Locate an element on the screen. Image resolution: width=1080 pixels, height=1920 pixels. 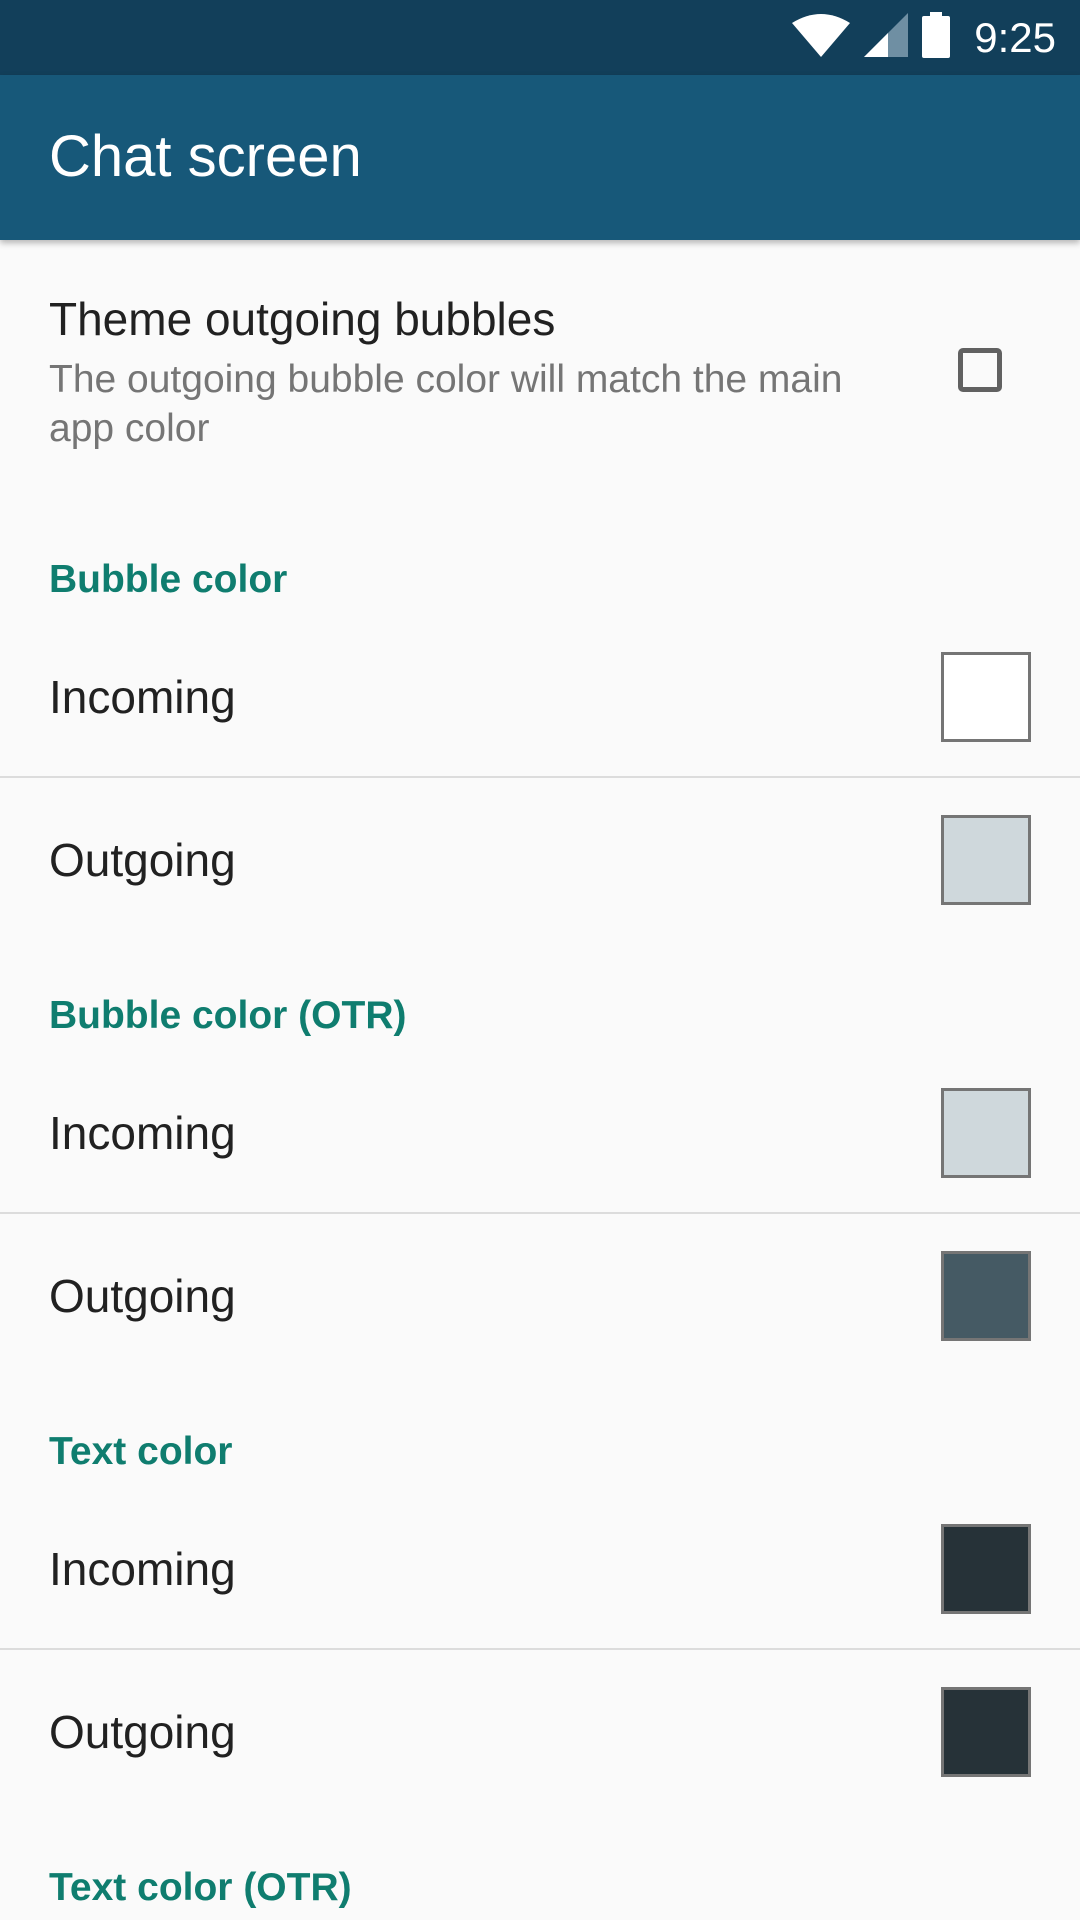
status-time: 9:25 is located at coordinates (1015, 37).